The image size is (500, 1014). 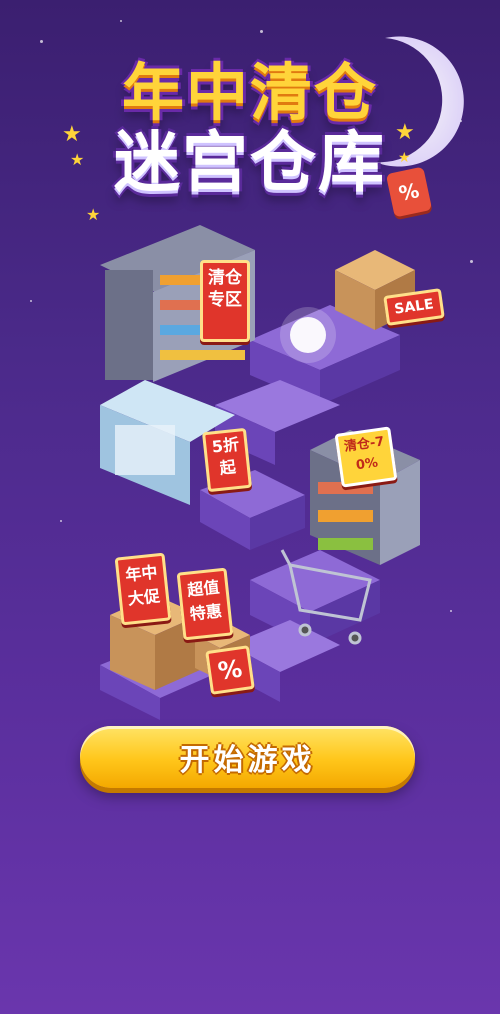 What do you see at coordinates (143, 589) in the screenshot?
I see `sign-mid-year-promo: 年中大促` at bounding box center [143, 589].